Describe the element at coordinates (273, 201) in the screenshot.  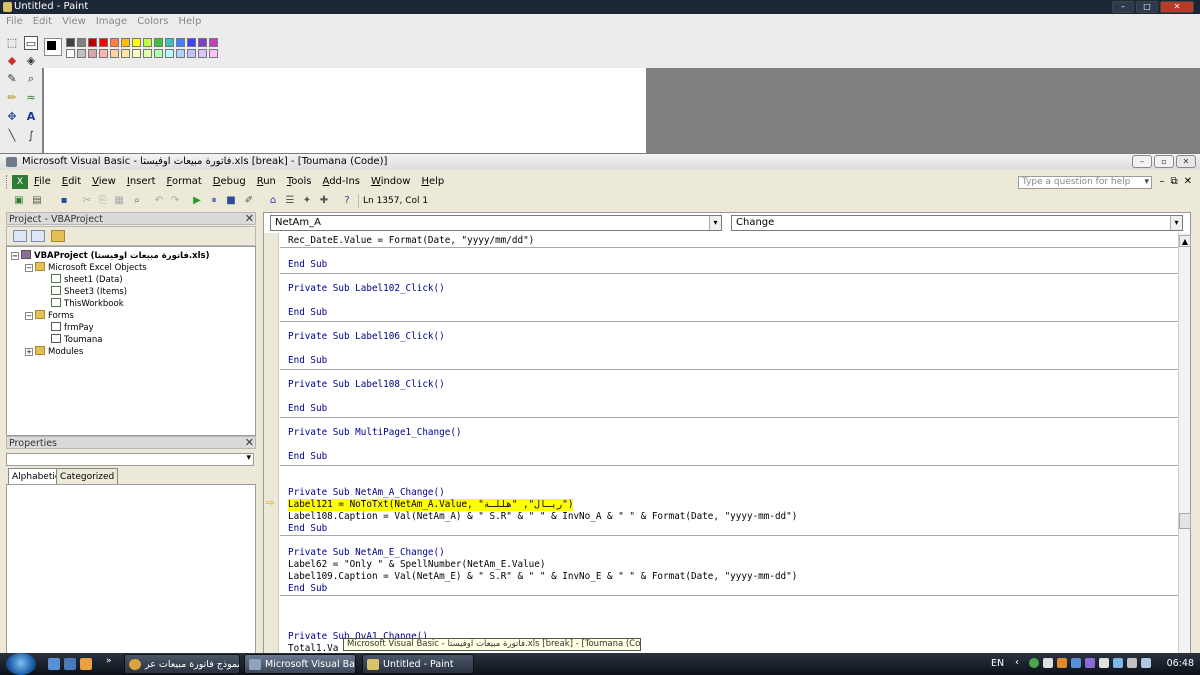
I see `project-explorer-icon: ⌂` at that location.